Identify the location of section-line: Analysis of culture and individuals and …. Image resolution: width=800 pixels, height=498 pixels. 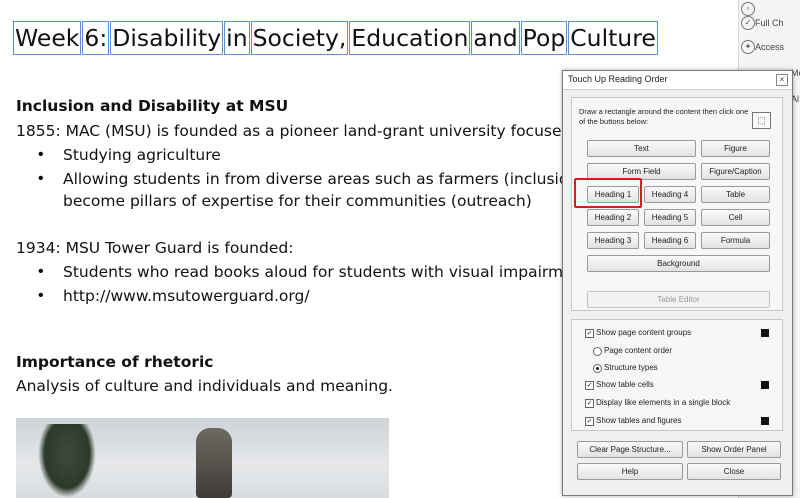
(204, 386).